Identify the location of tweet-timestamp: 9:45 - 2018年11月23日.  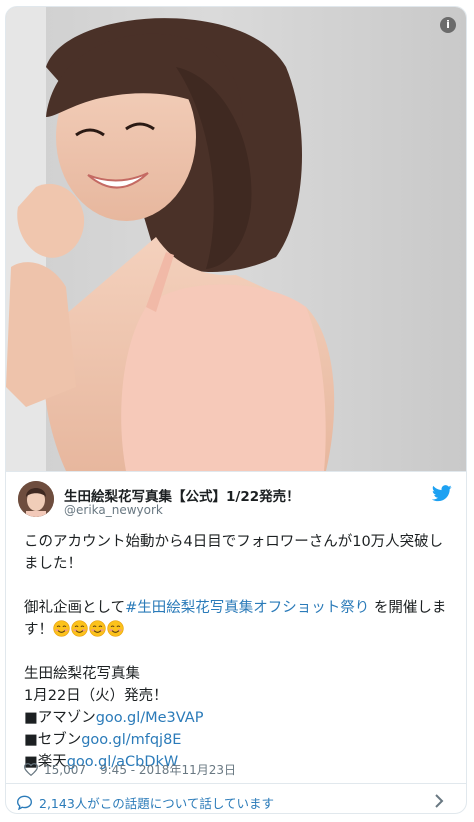
(168, 769).